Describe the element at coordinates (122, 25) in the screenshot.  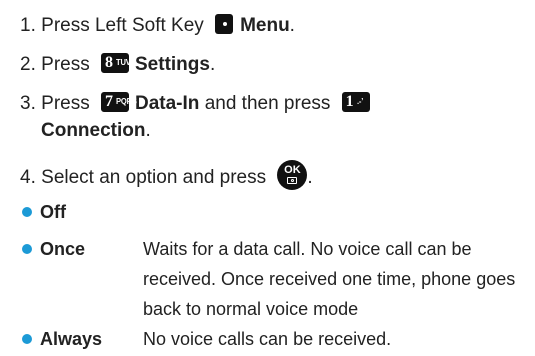
I see `step-text: Press Left Soft Key` at that location.